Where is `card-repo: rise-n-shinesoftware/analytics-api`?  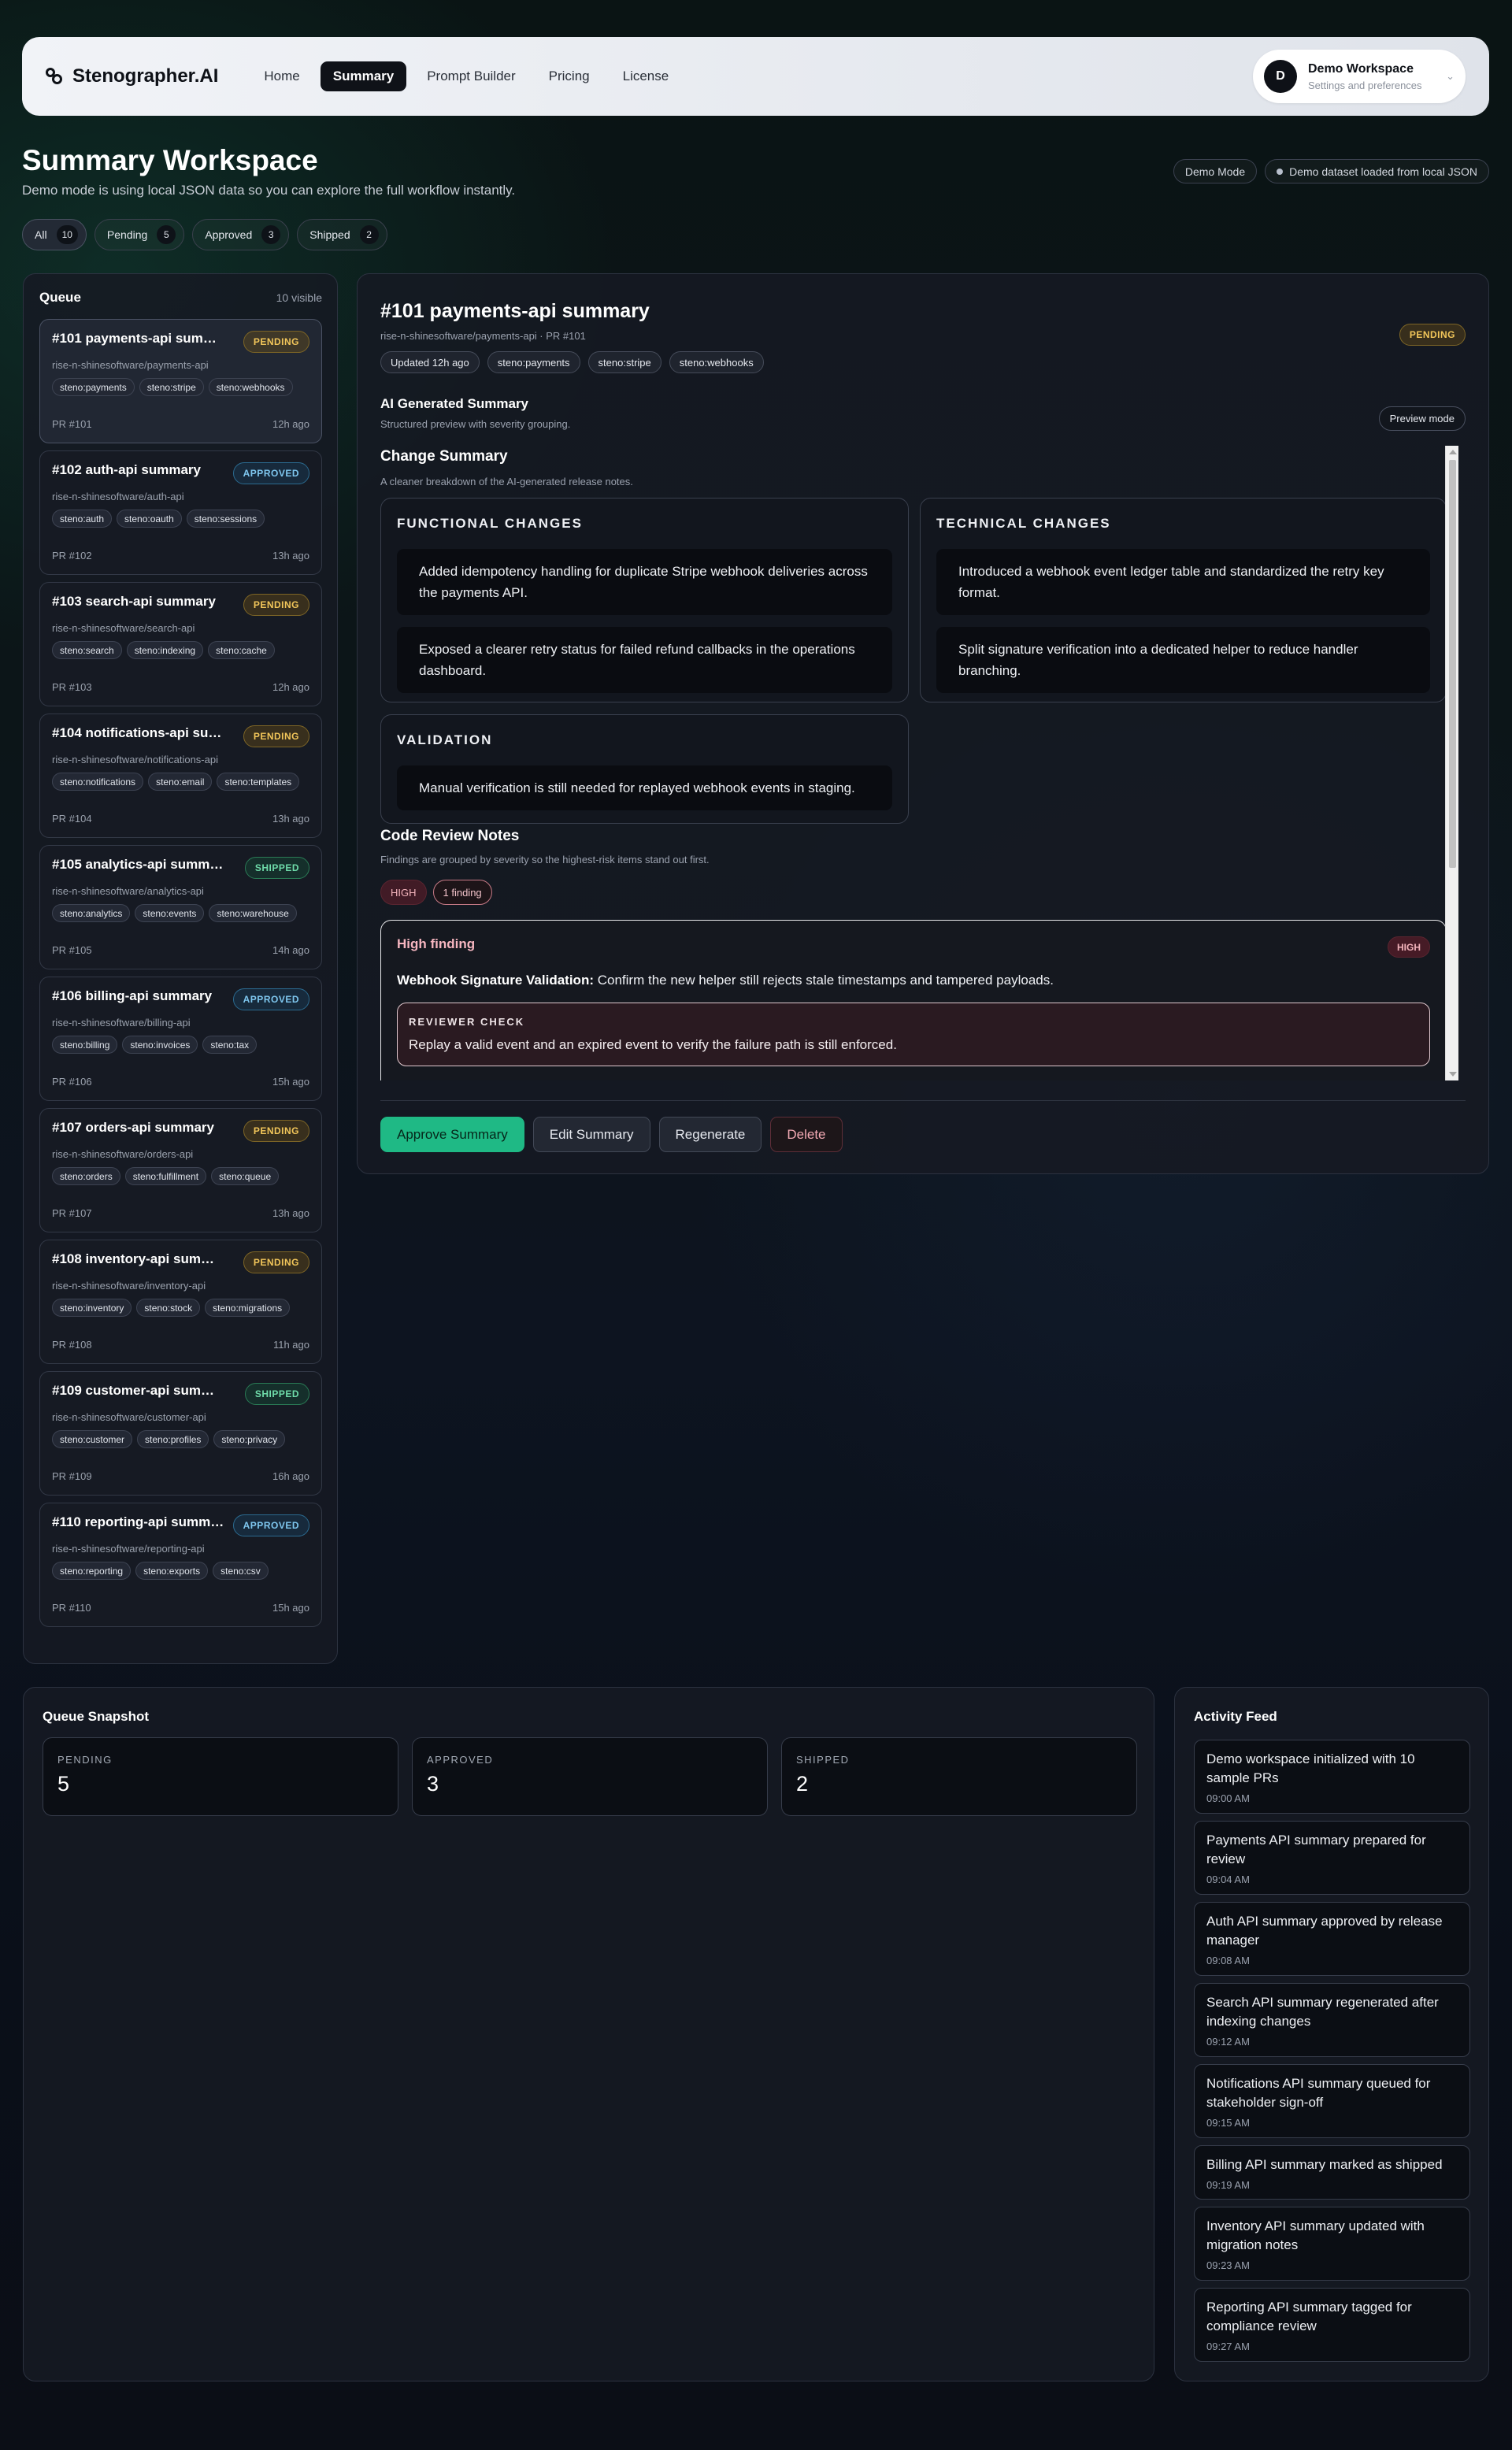
card-repo: rise-n-shinesoftware/analytics-api is located at coordinates (128, 891).